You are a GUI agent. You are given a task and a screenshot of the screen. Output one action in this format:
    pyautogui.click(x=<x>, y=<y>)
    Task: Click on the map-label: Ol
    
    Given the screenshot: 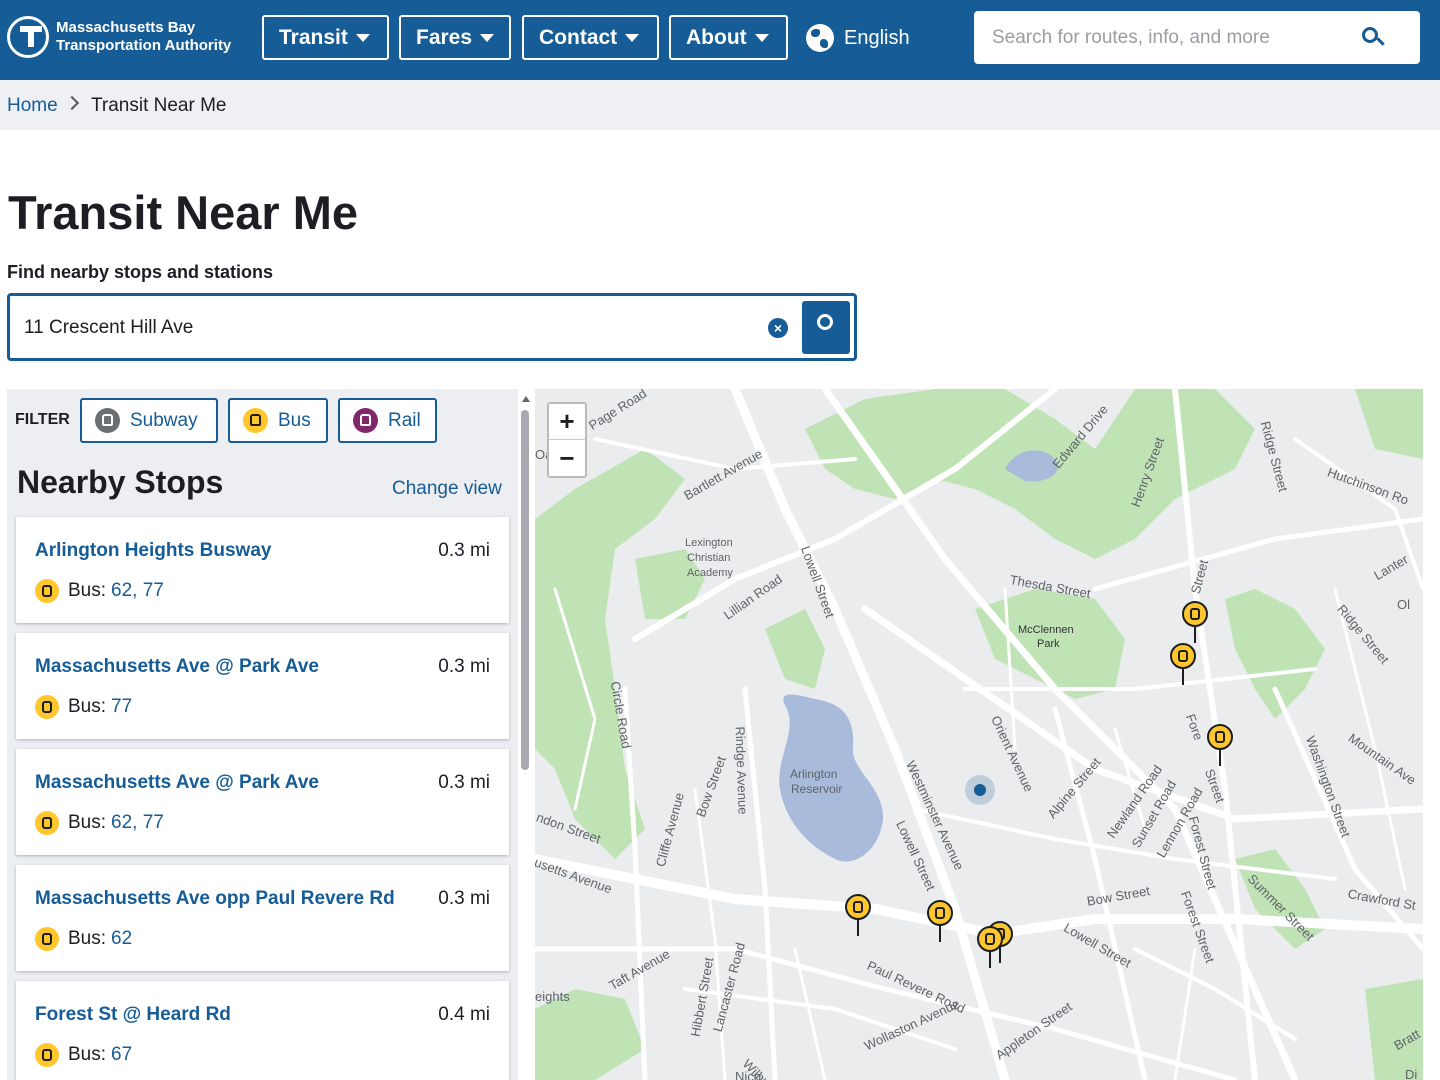 What is the action you would take?
    pyautogui.click(x=1403, y=604)
    